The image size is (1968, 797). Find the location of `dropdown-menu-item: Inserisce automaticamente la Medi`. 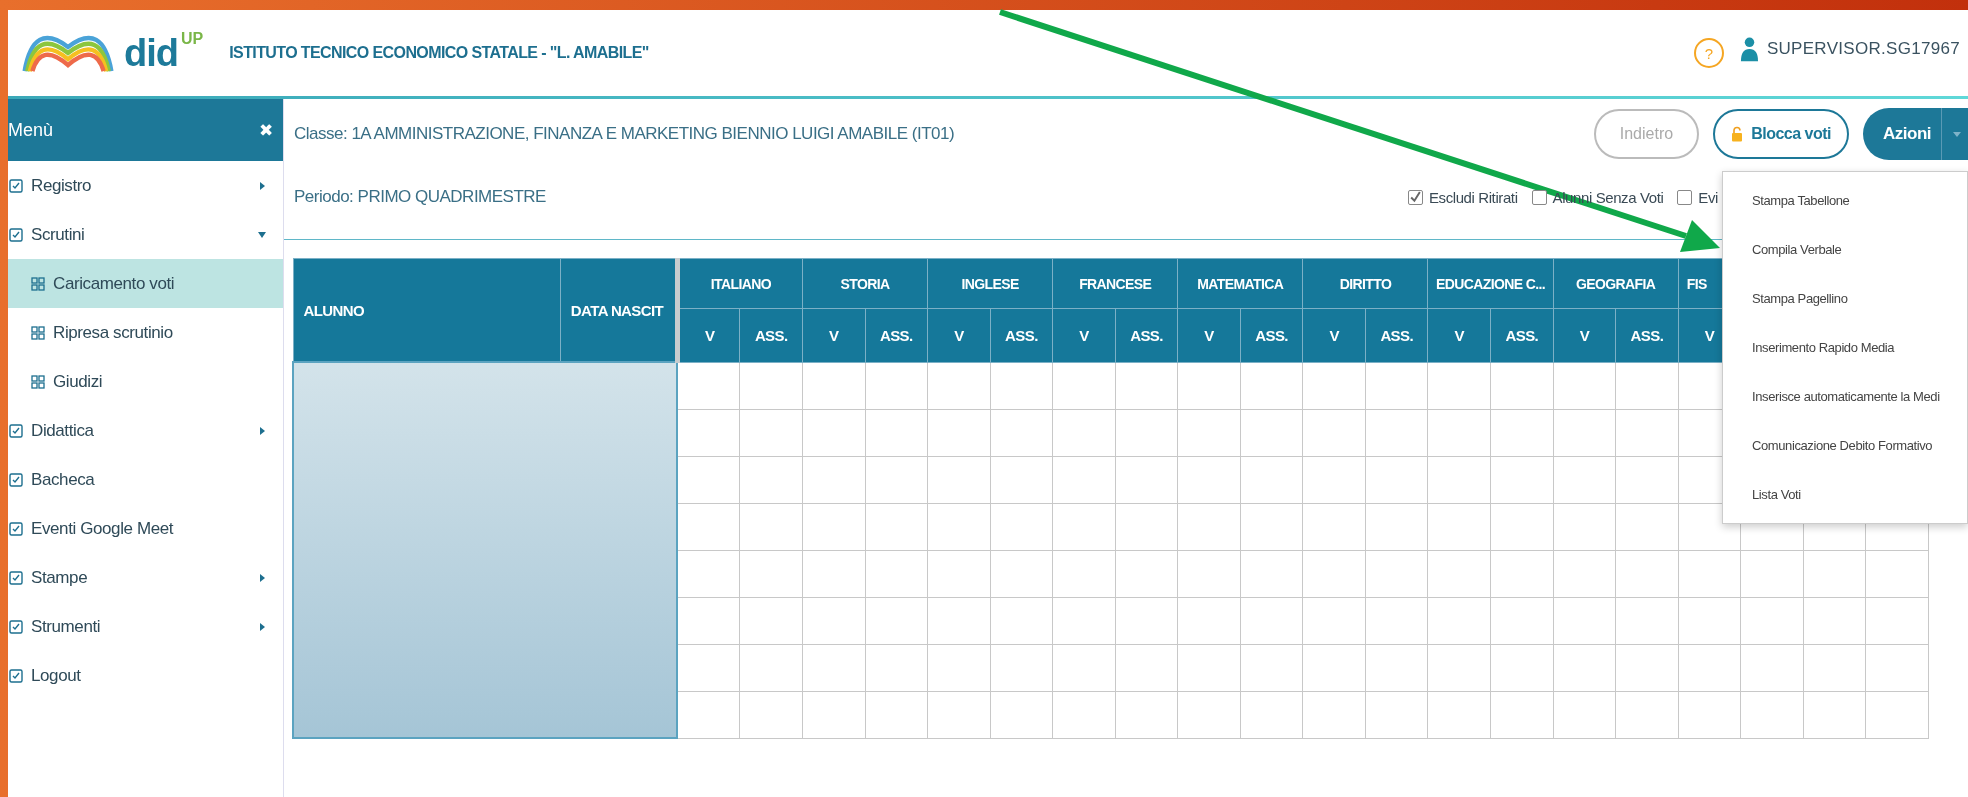

dropdown-menu-item: Inserisce automaticamente la Medi is located at coordinates (1845, 396).